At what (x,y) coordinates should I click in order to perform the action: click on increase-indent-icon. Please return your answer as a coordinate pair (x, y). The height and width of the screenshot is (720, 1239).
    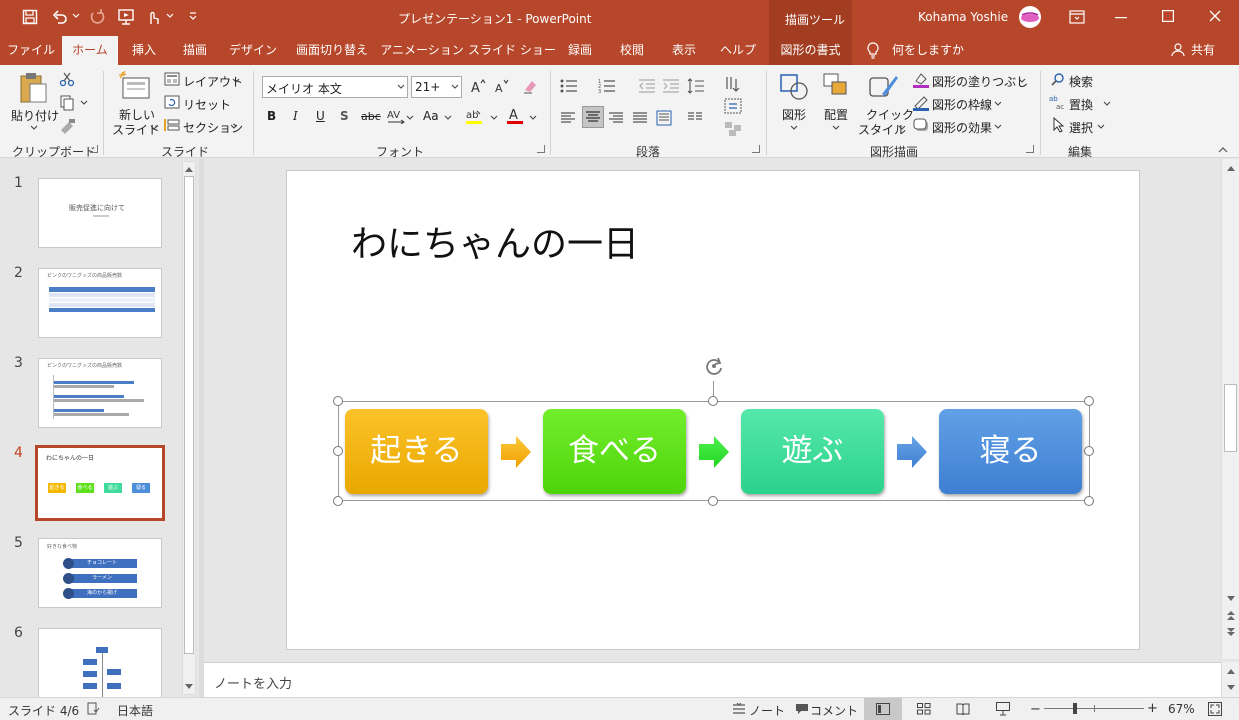
    Looking at the image, I should click on (671, 86).